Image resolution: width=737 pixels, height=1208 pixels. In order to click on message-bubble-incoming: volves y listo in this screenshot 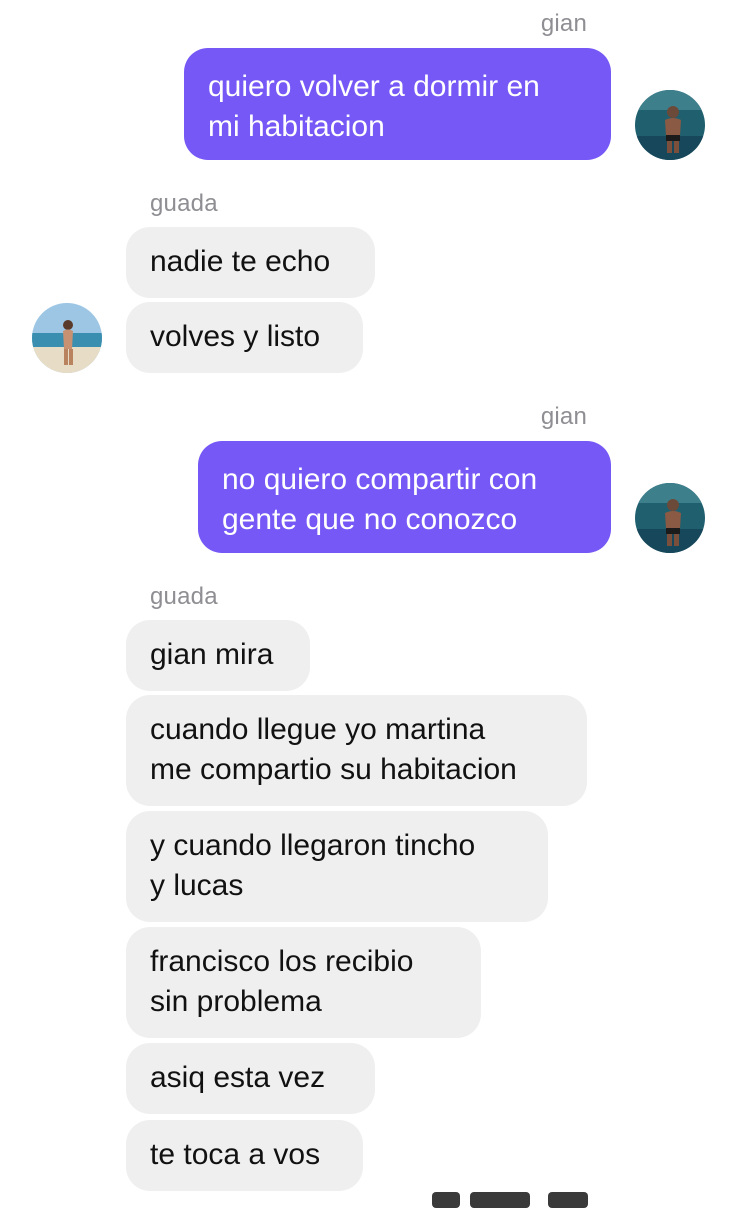, I will do `click(244, 337)`.